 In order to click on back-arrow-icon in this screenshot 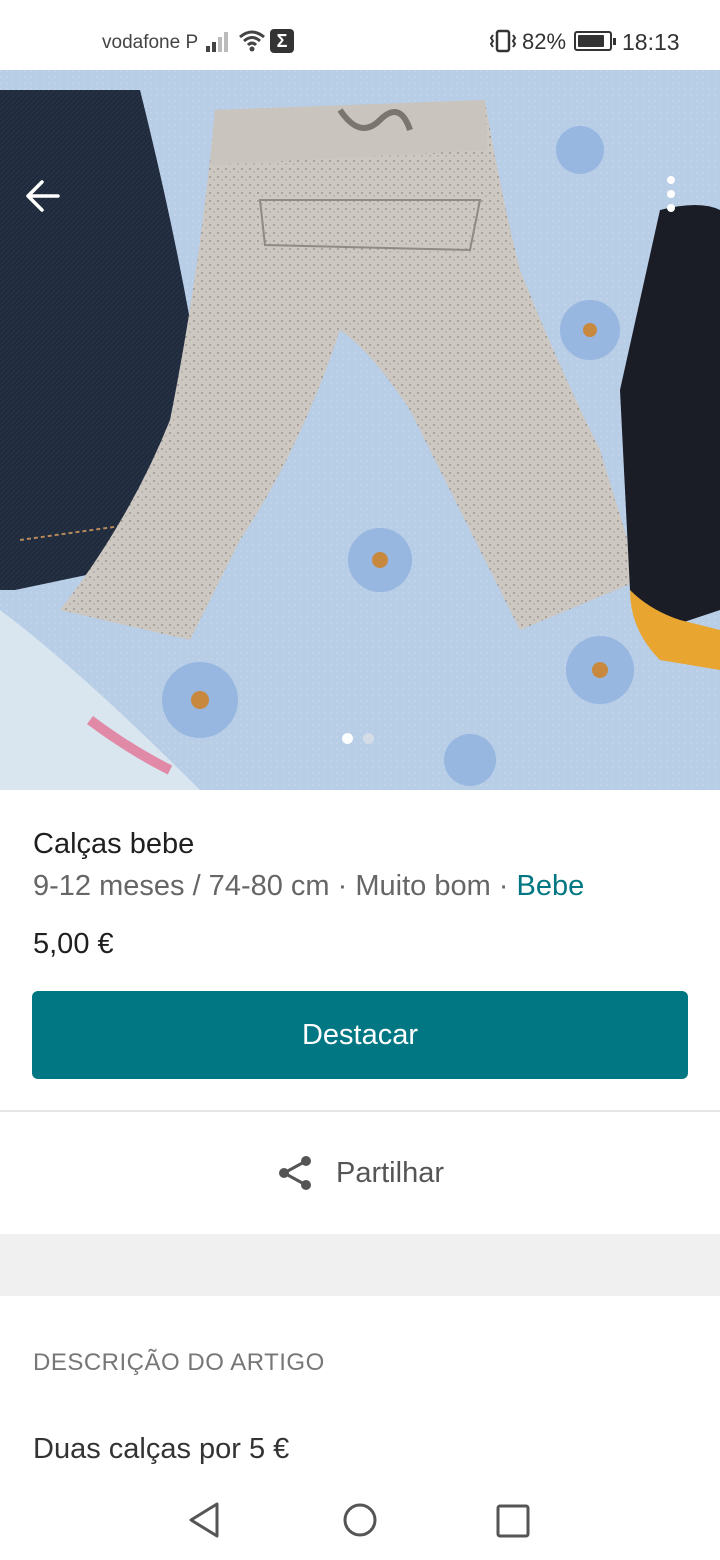, I will do `click(43, 196)`.